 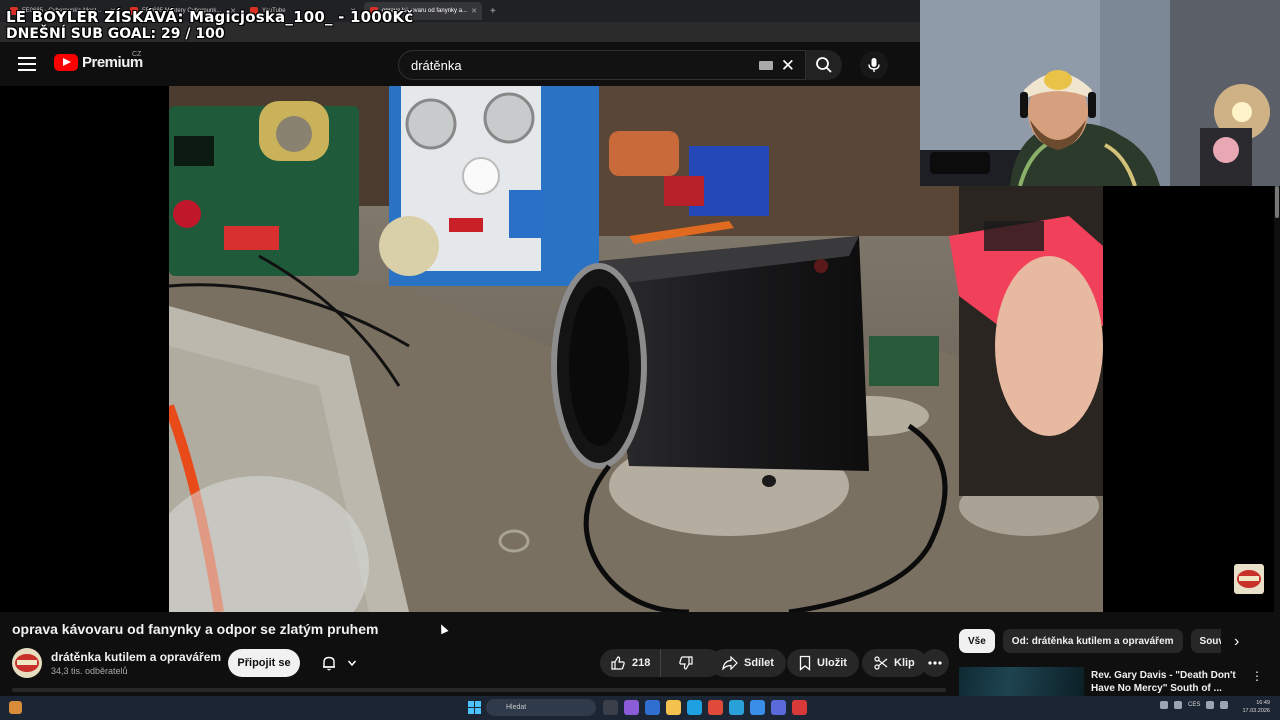 I want to click on more-actions-button, so click(x=935, y=663).